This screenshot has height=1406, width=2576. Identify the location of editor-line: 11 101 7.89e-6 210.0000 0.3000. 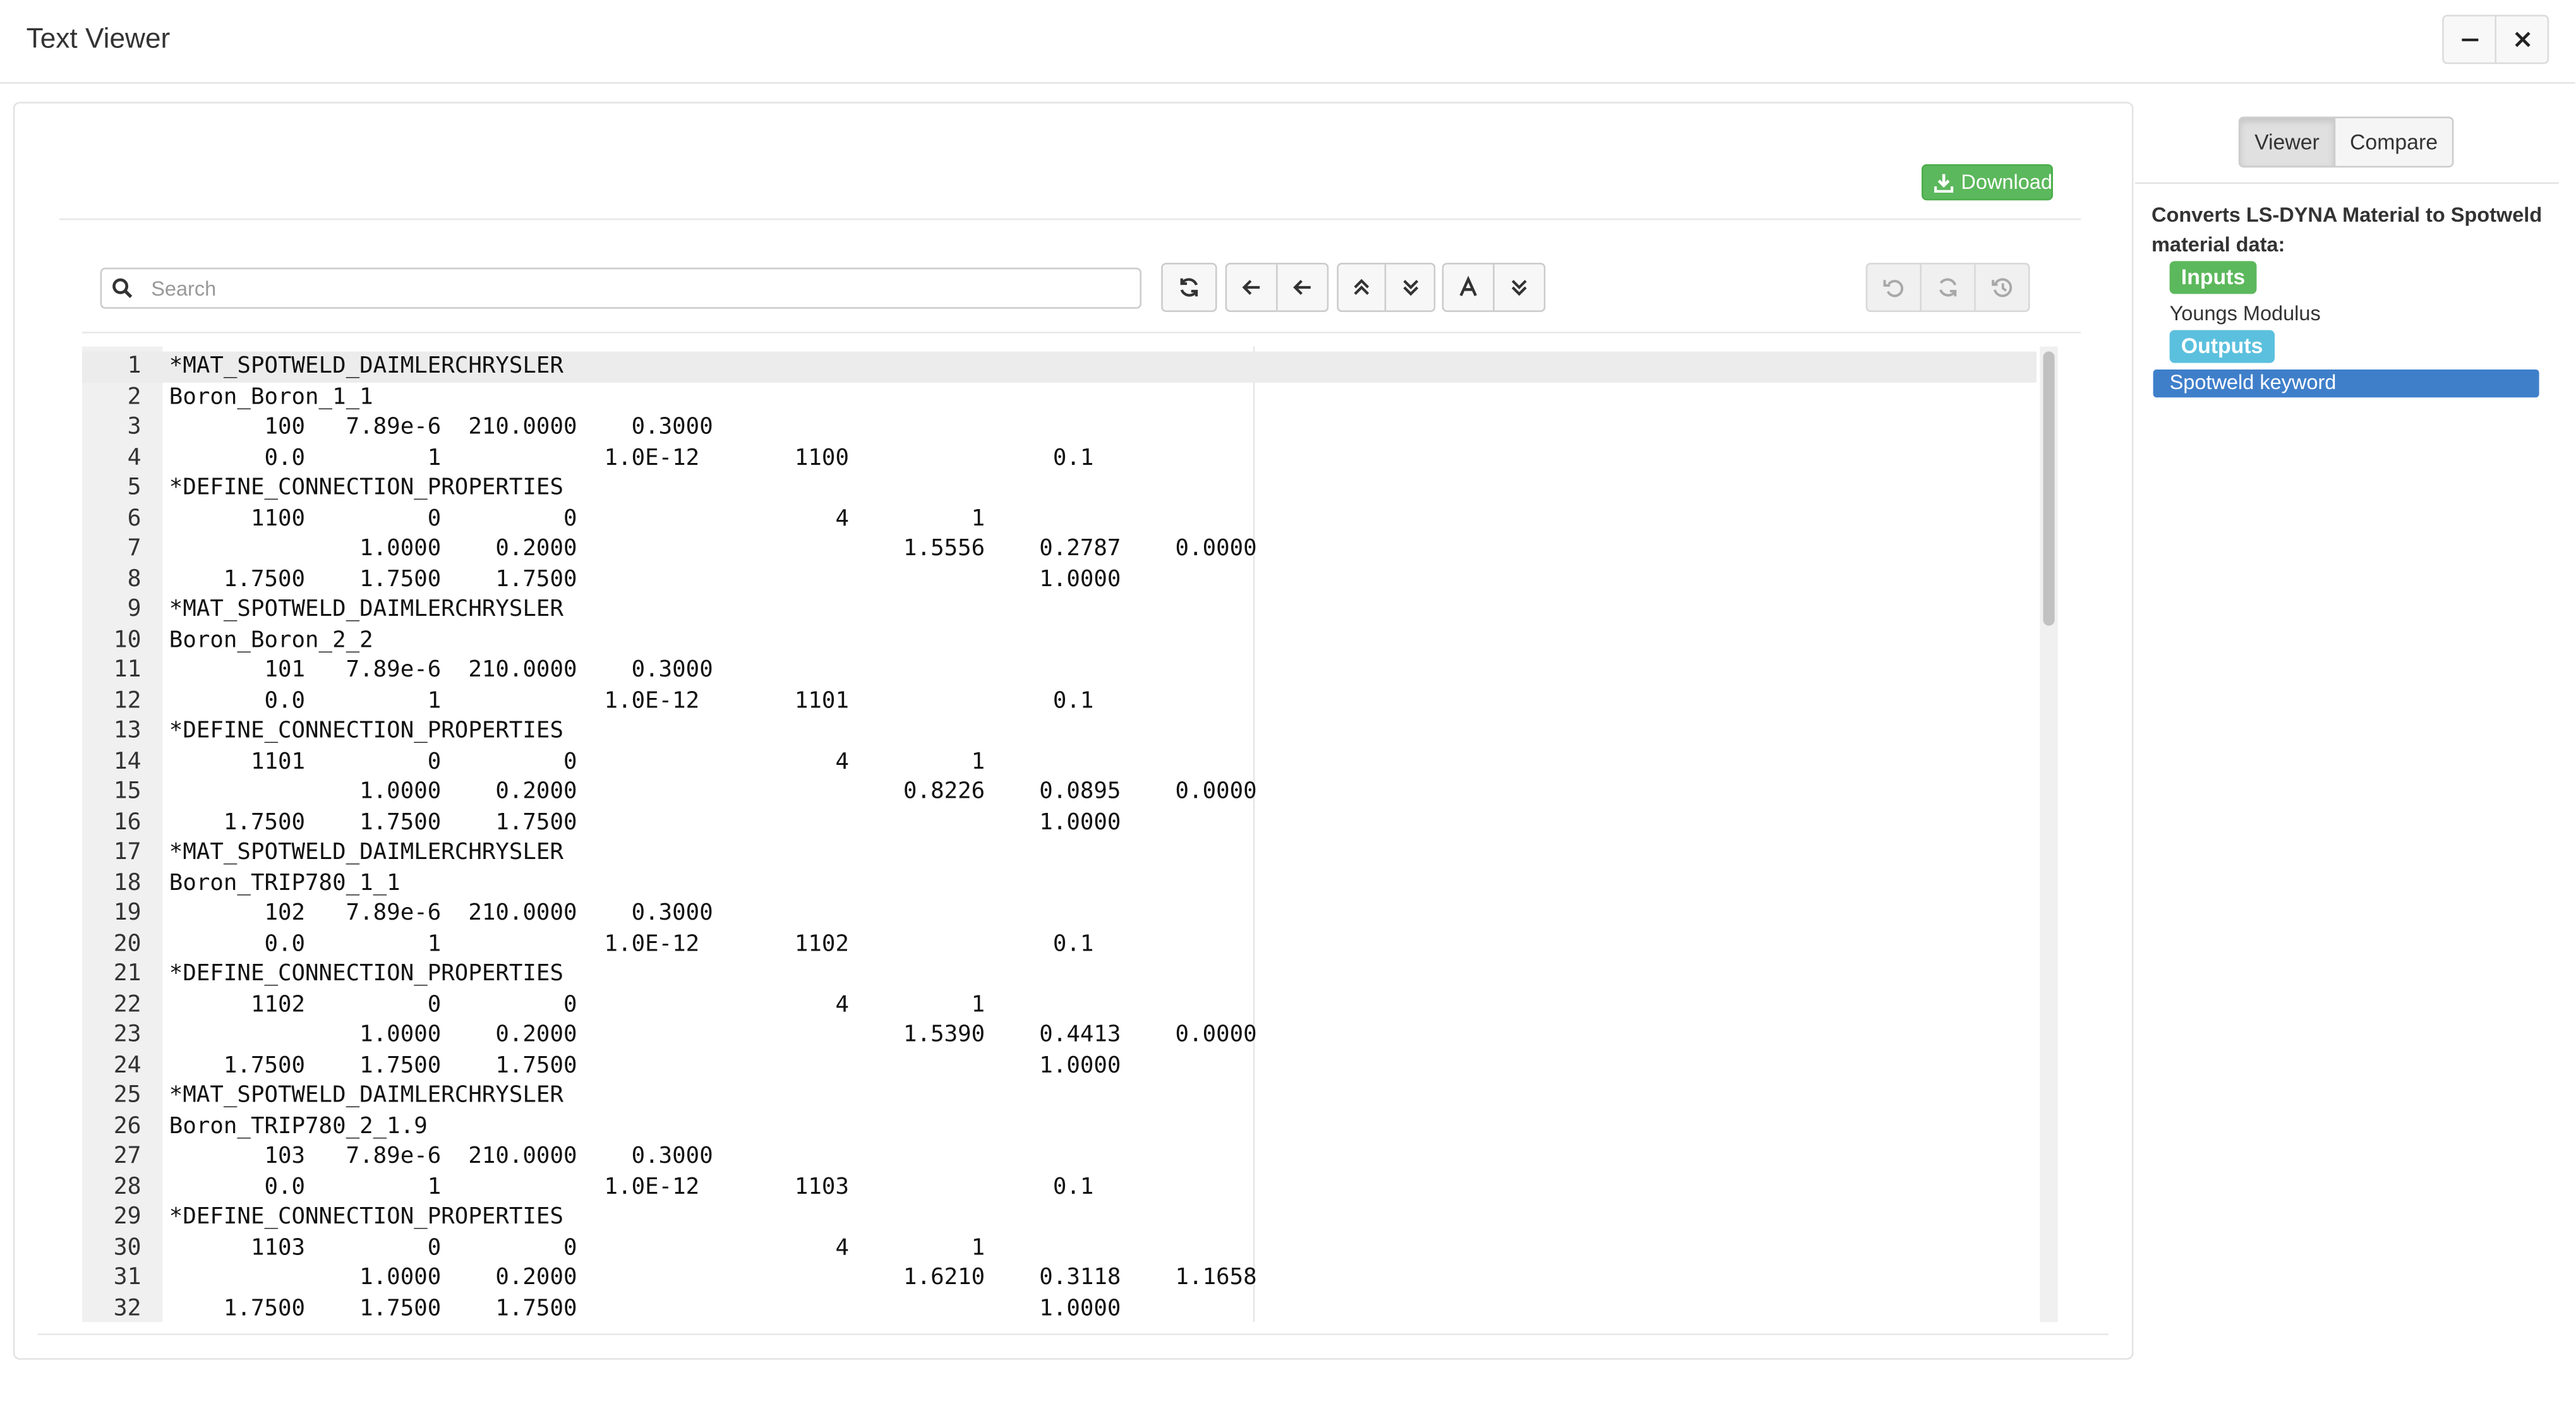
(1059, 670).